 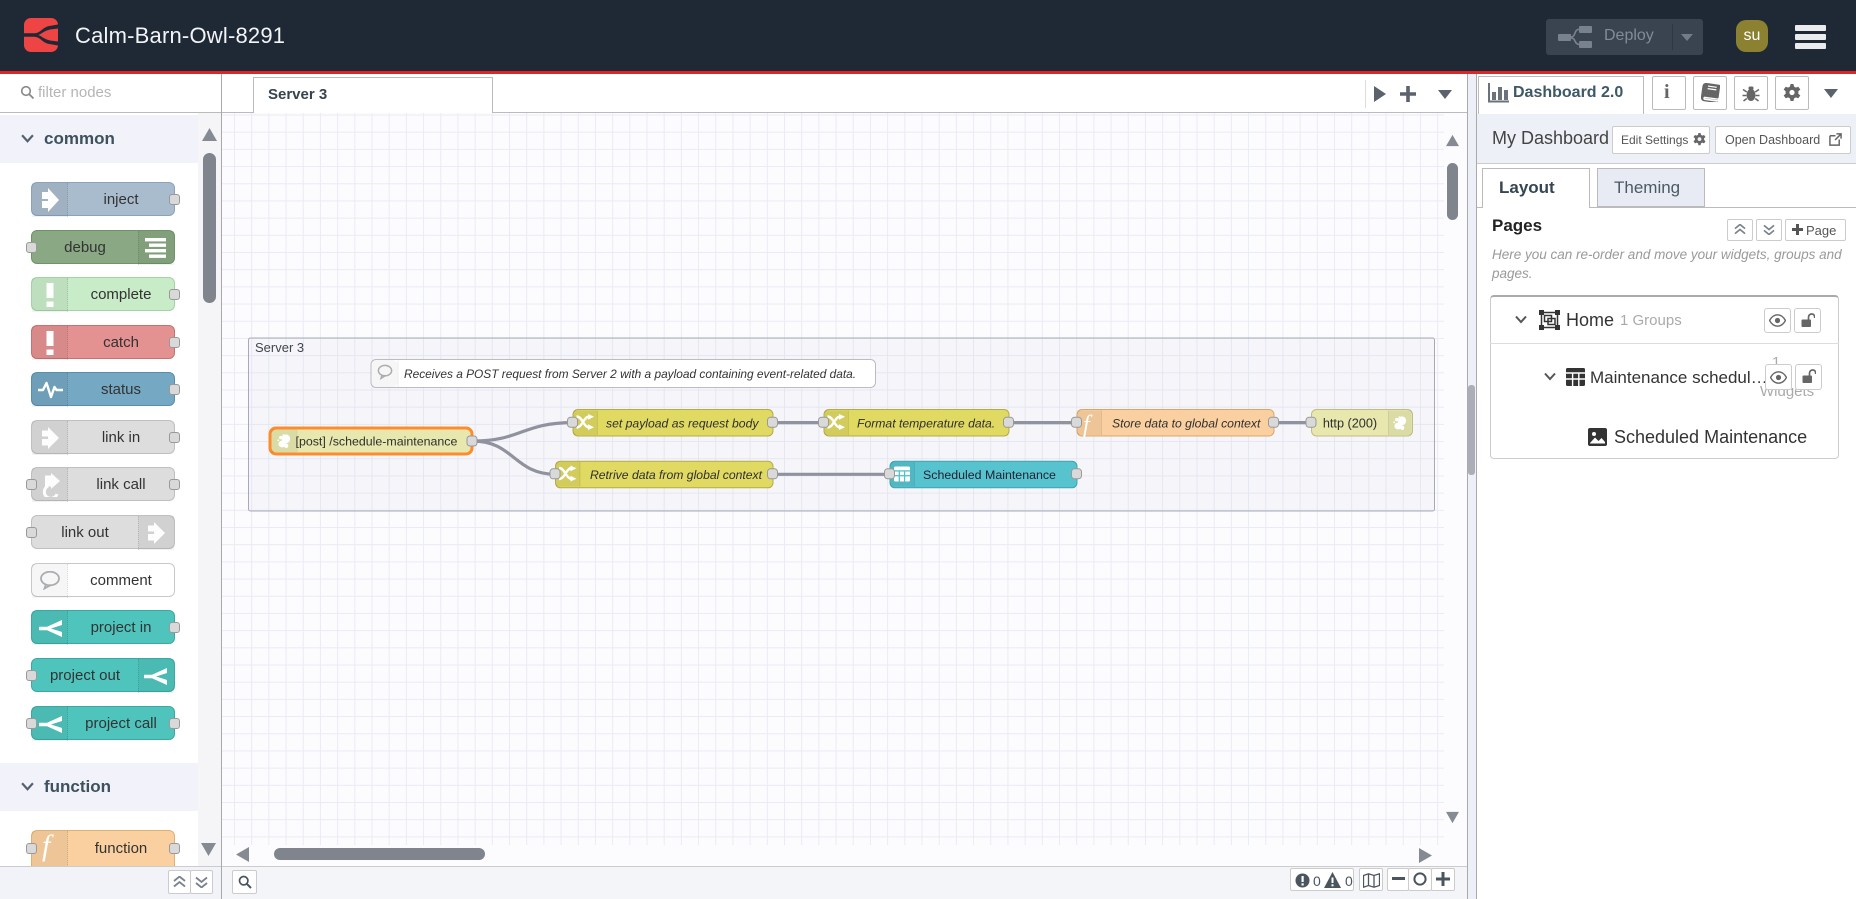 What do you see at coordinates (682, 423) in the screenshot?
I see `svg-text: set payload as request body` at bounding box center [682, 423].